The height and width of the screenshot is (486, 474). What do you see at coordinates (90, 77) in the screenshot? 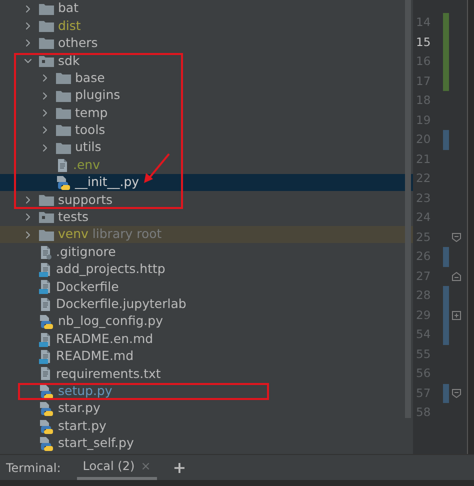
I see `file-name: base` at bounding box center [90, 77].